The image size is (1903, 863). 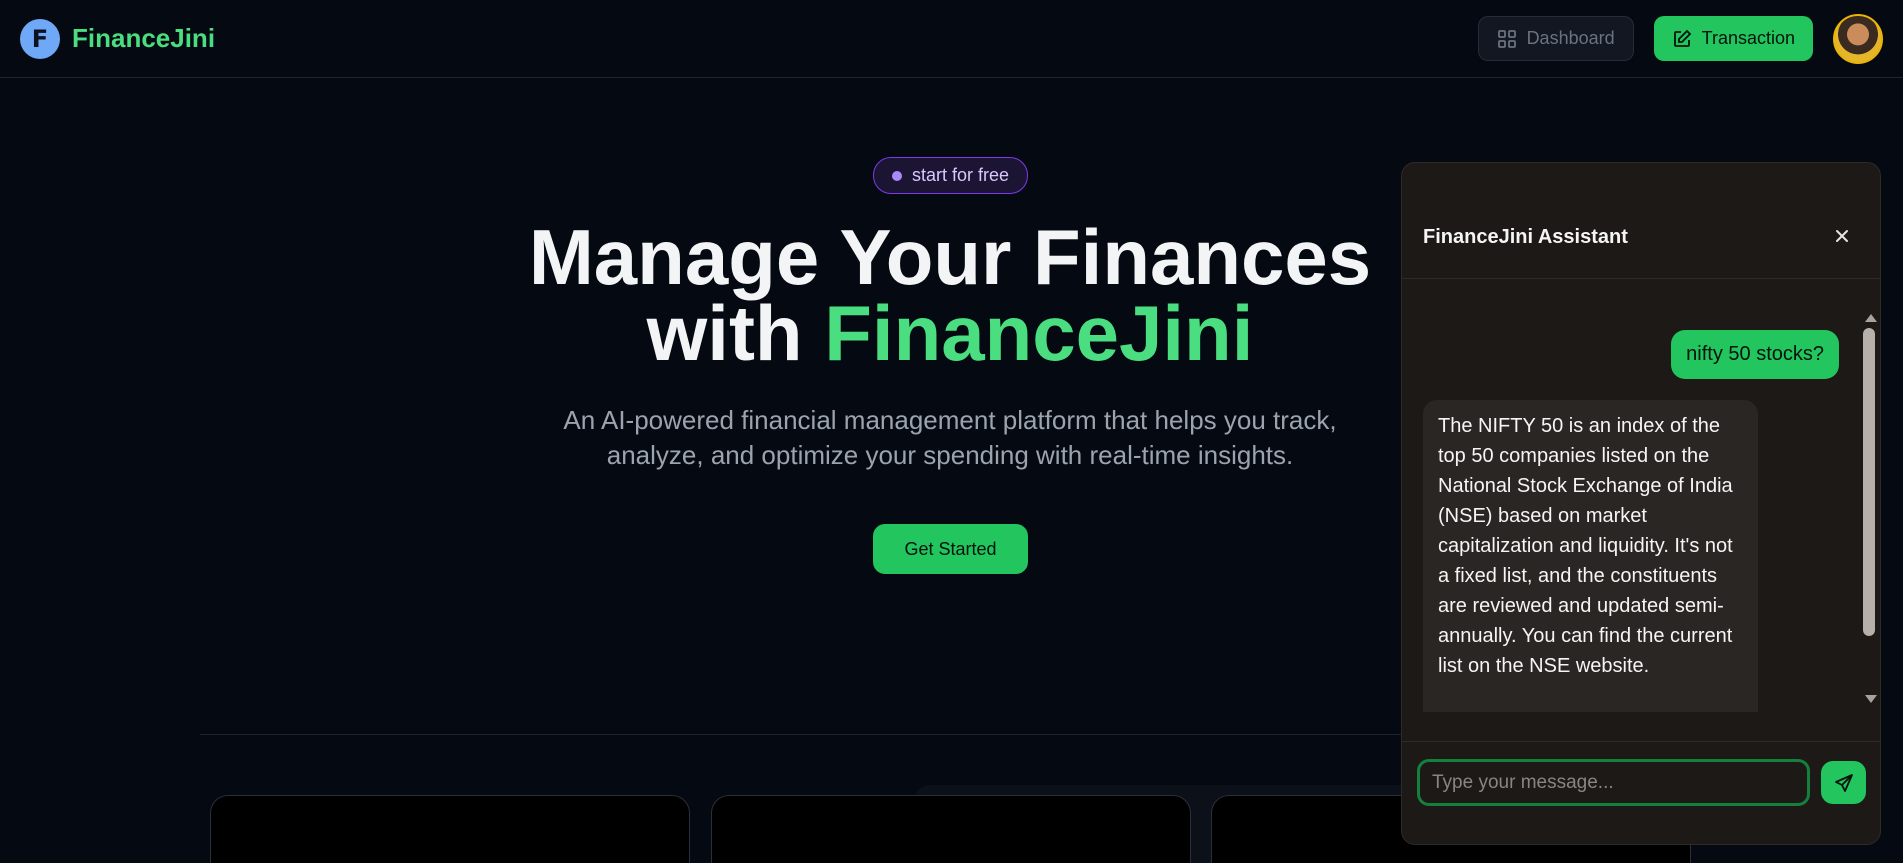 What do you see at coordinates (1748, 38) in the screenshot?
I see `transaction-label: Transaction` at bounding box center [1748, 38].